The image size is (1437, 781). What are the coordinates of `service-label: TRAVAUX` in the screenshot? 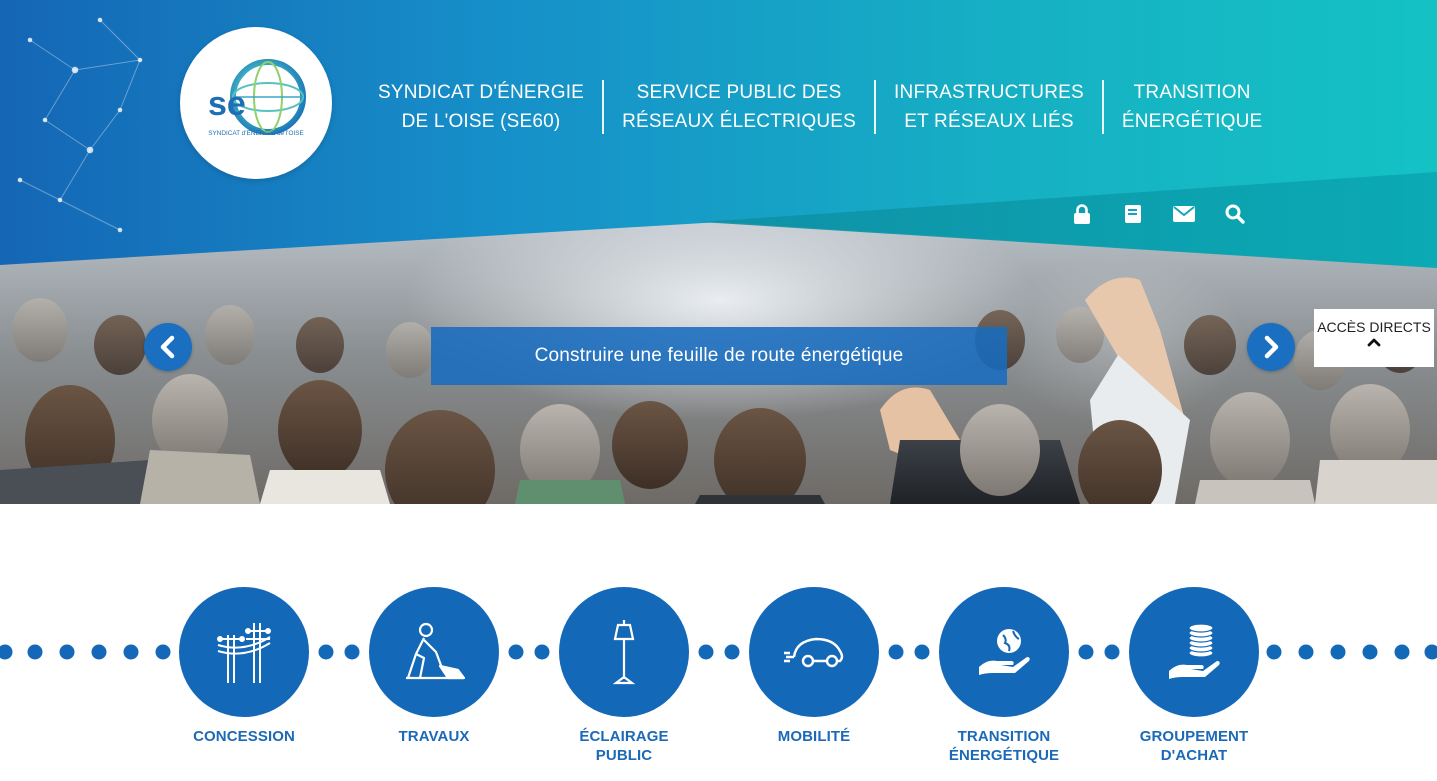 It's located at (434, 736).